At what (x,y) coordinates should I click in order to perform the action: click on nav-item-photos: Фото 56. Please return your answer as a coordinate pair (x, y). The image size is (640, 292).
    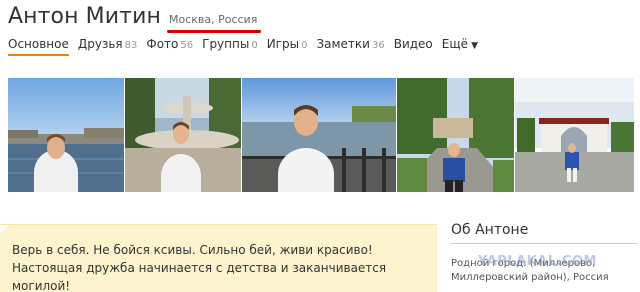
    Looking at the image, I should click on (169, 44).